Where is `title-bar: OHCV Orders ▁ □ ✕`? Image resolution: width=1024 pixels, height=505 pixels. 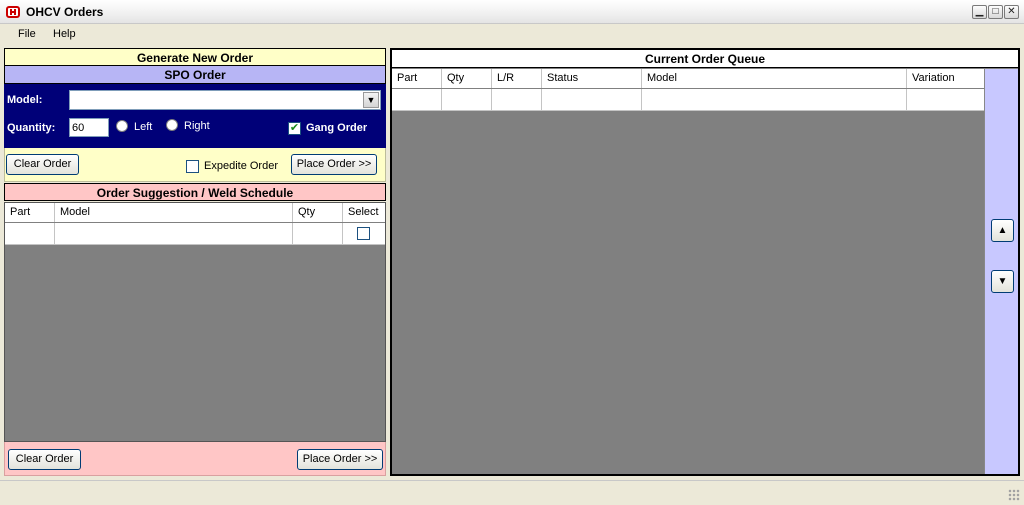 title-bar: OHCV Orders ▁ □ ✕ is located at coordinates (512, 12).